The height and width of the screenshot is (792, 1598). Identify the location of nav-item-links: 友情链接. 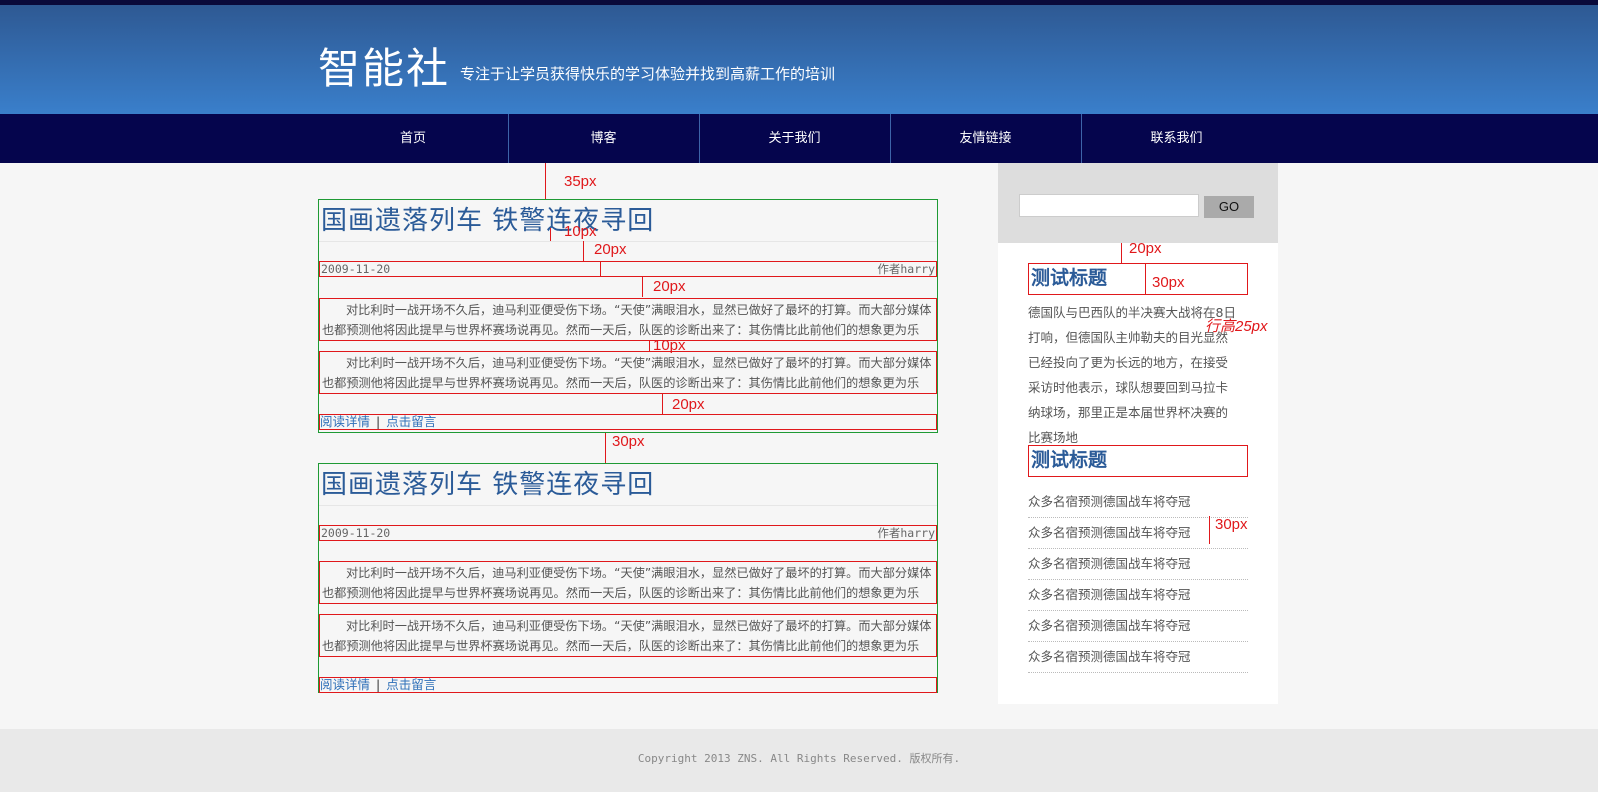
(985, 138).